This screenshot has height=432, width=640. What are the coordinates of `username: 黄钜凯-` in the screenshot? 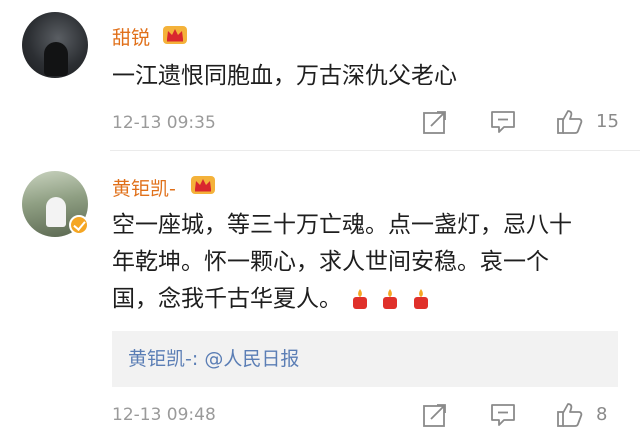 It's located at (144, 187).